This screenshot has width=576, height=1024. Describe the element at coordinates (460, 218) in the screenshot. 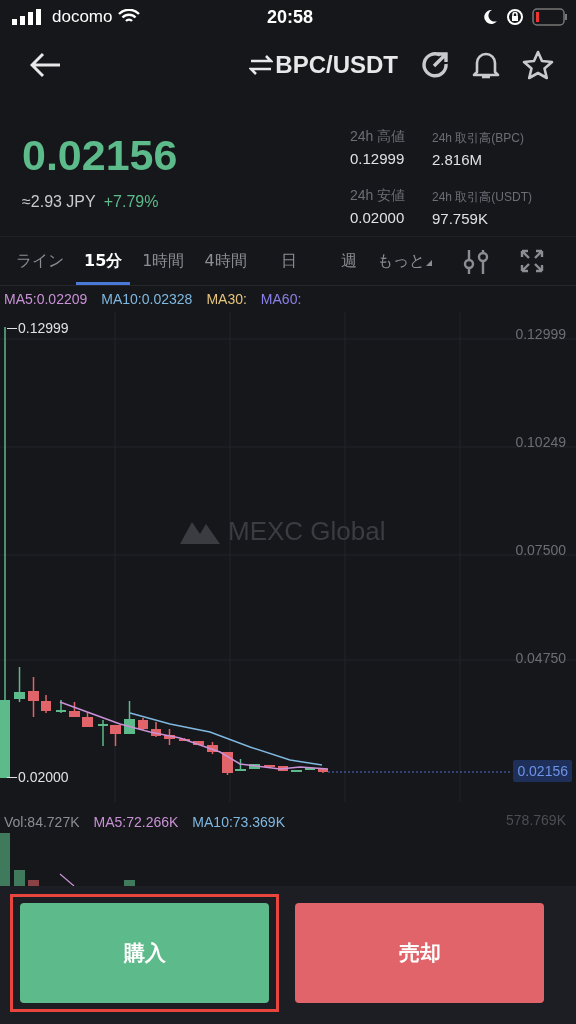

I see `stat-value: 97.759K` at that location.